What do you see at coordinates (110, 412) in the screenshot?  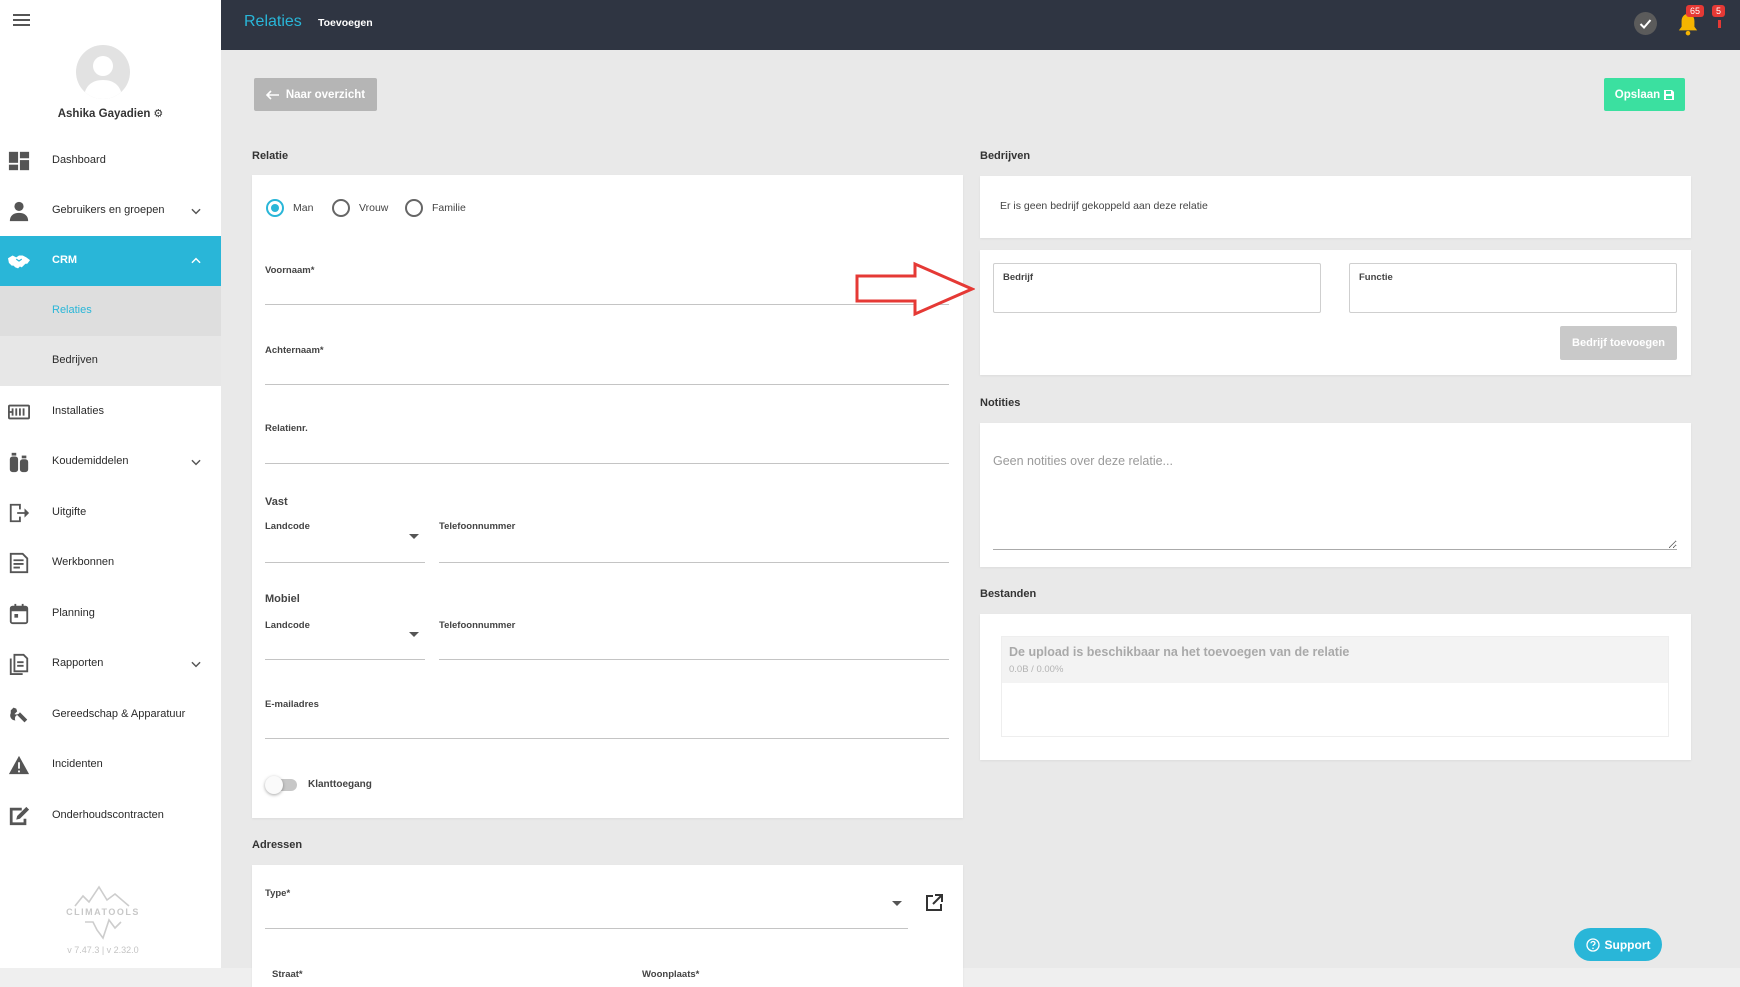 I see `sidebar-item-installaties: Installaties` at bounding box center [110, 412].